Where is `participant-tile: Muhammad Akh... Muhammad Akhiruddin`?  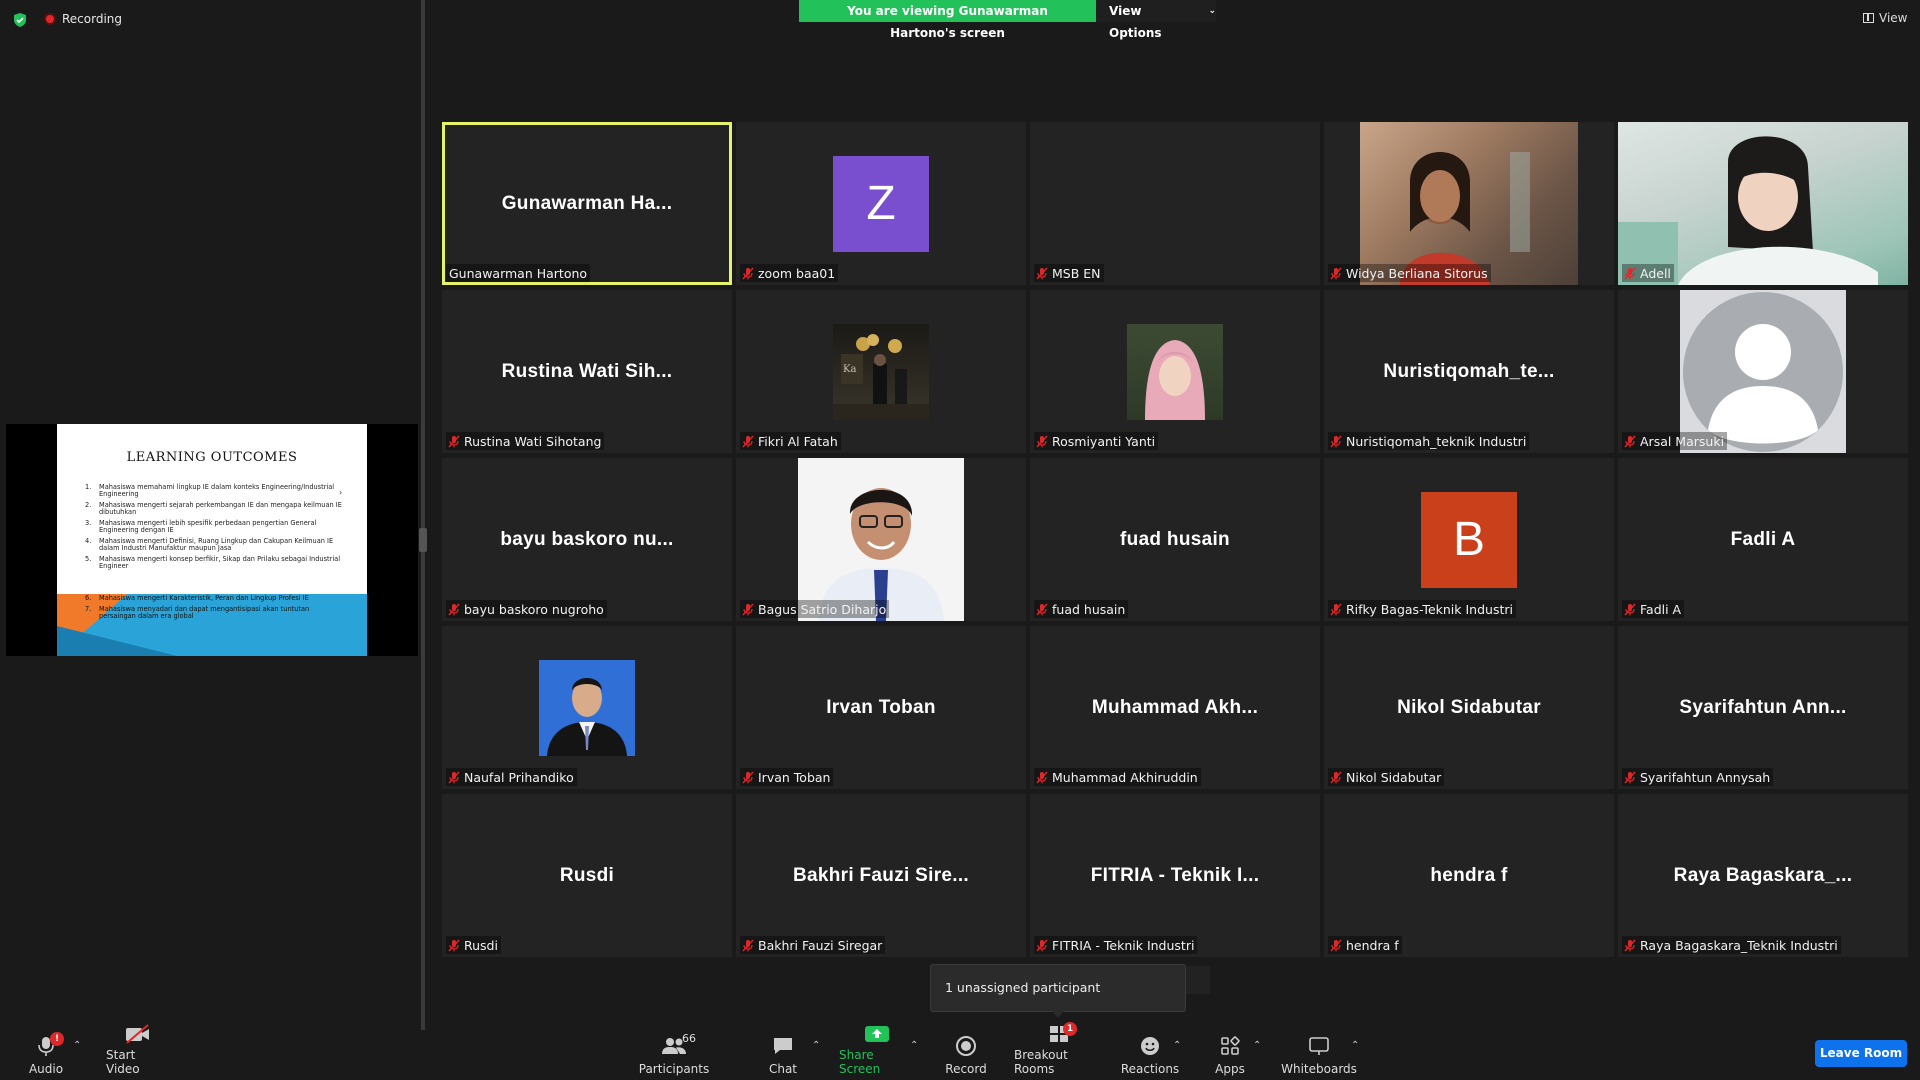 participant-tile: Muhammad Akh... Muhammad Akhiruddin is located at coordinates (1175, 707).